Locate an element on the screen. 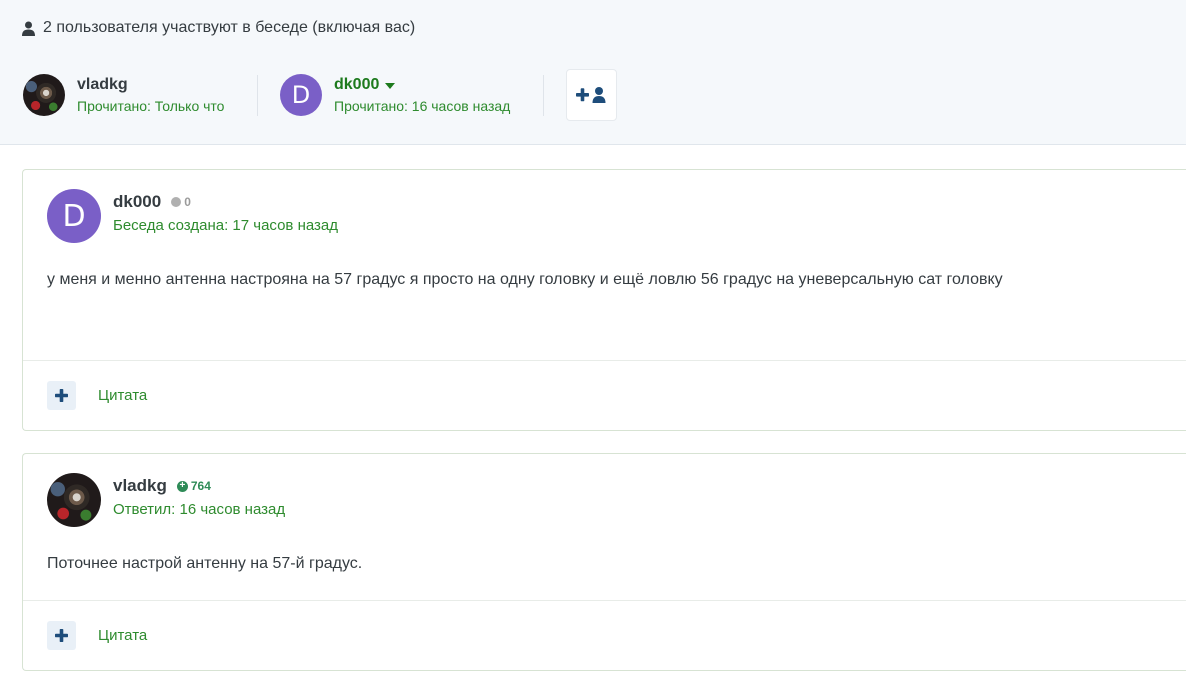 The height and width of the screenshot is (675, 1186). participant-dk000: D dk000 Прочитано: 16 часов назад is located at coordinates (395, 95).